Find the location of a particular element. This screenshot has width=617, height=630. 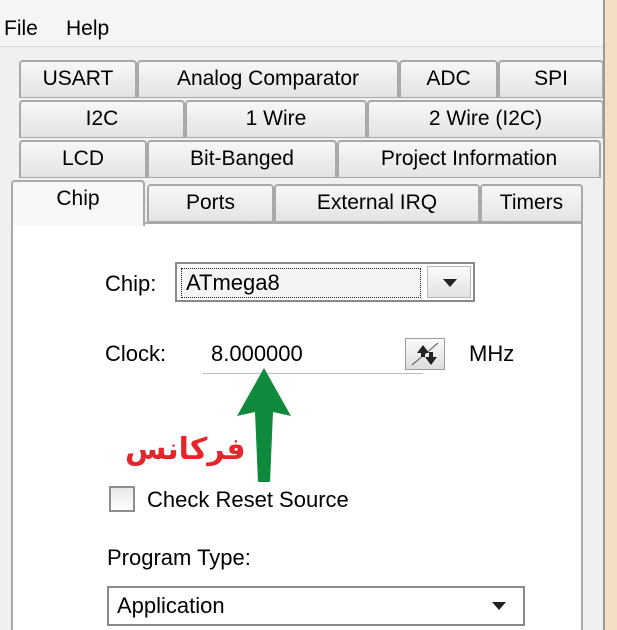

chip-select: ATmega8 is located at coordinates (325, 282).